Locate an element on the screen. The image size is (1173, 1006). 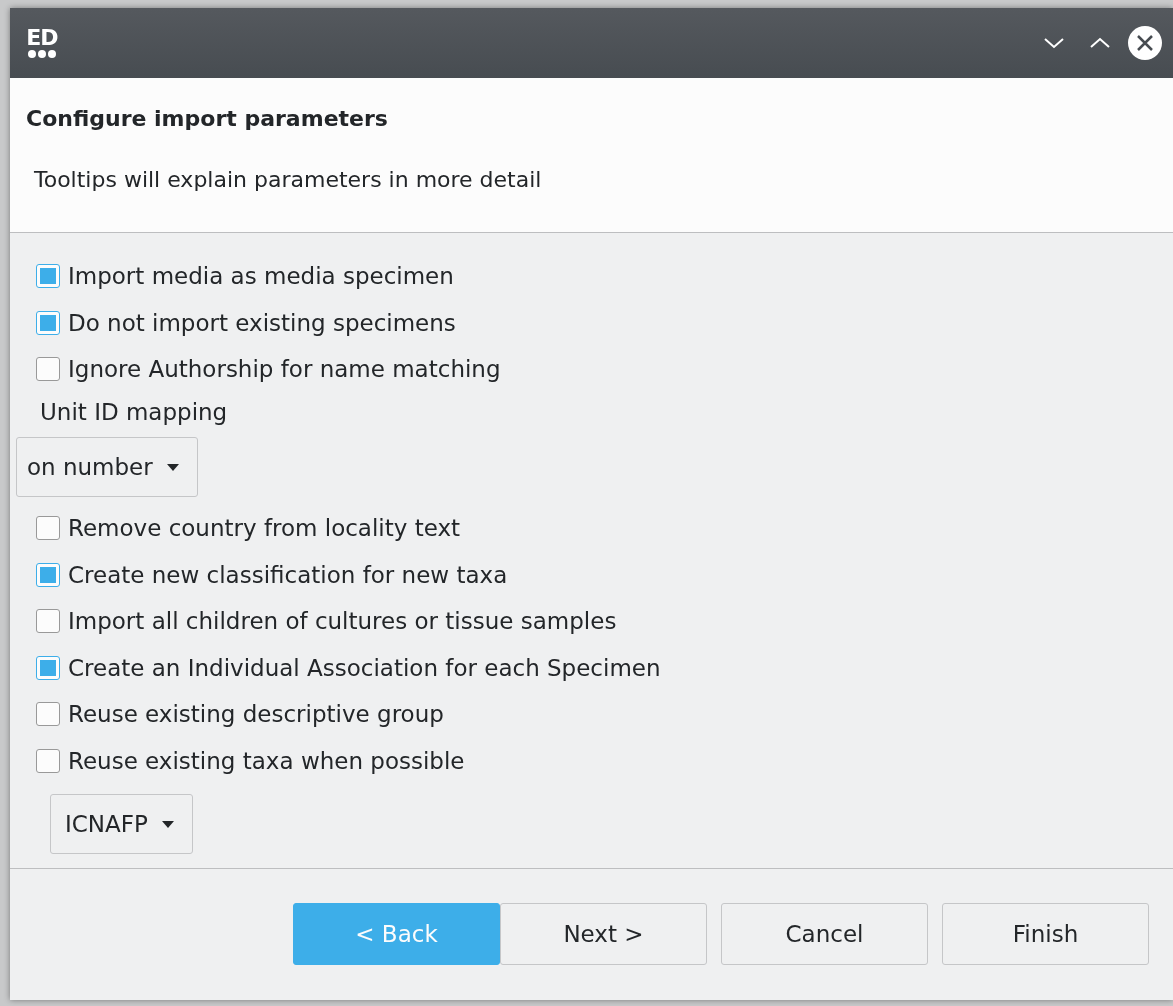
app-logo: ED is located at coordinates (42, 43).